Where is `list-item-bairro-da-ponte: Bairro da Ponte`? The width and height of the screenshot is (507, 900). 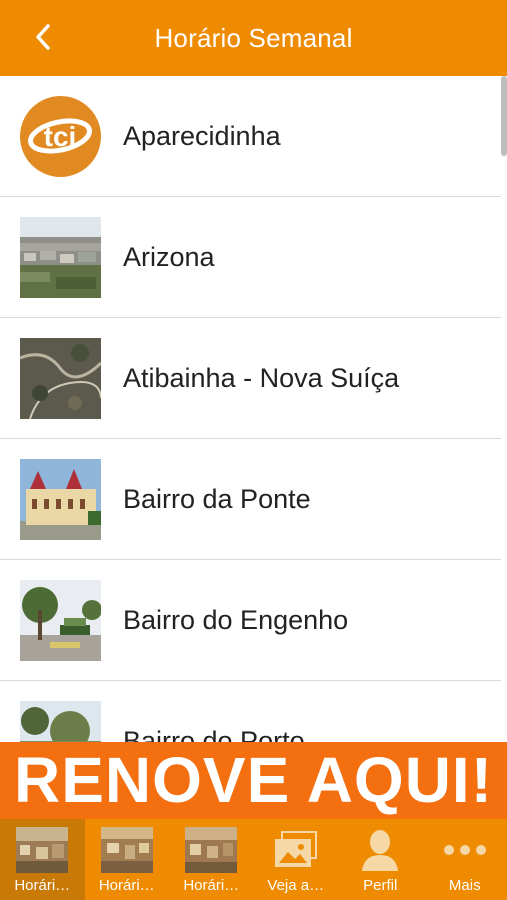
list-item-bairro-da-ponte: Bairro da Ponte is located at coordinates (250, 499).